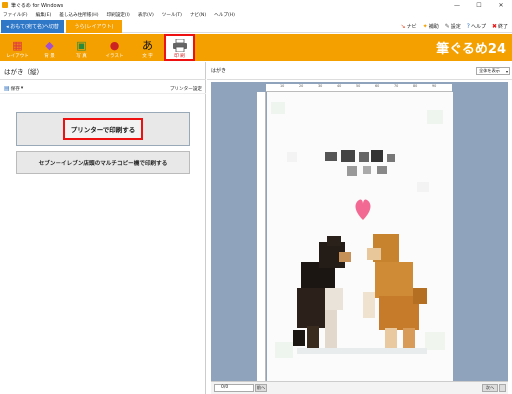 This screenshot has width=512, height=394. I want to click on view-select: 全体を表示 ▾, so click(493, 71).